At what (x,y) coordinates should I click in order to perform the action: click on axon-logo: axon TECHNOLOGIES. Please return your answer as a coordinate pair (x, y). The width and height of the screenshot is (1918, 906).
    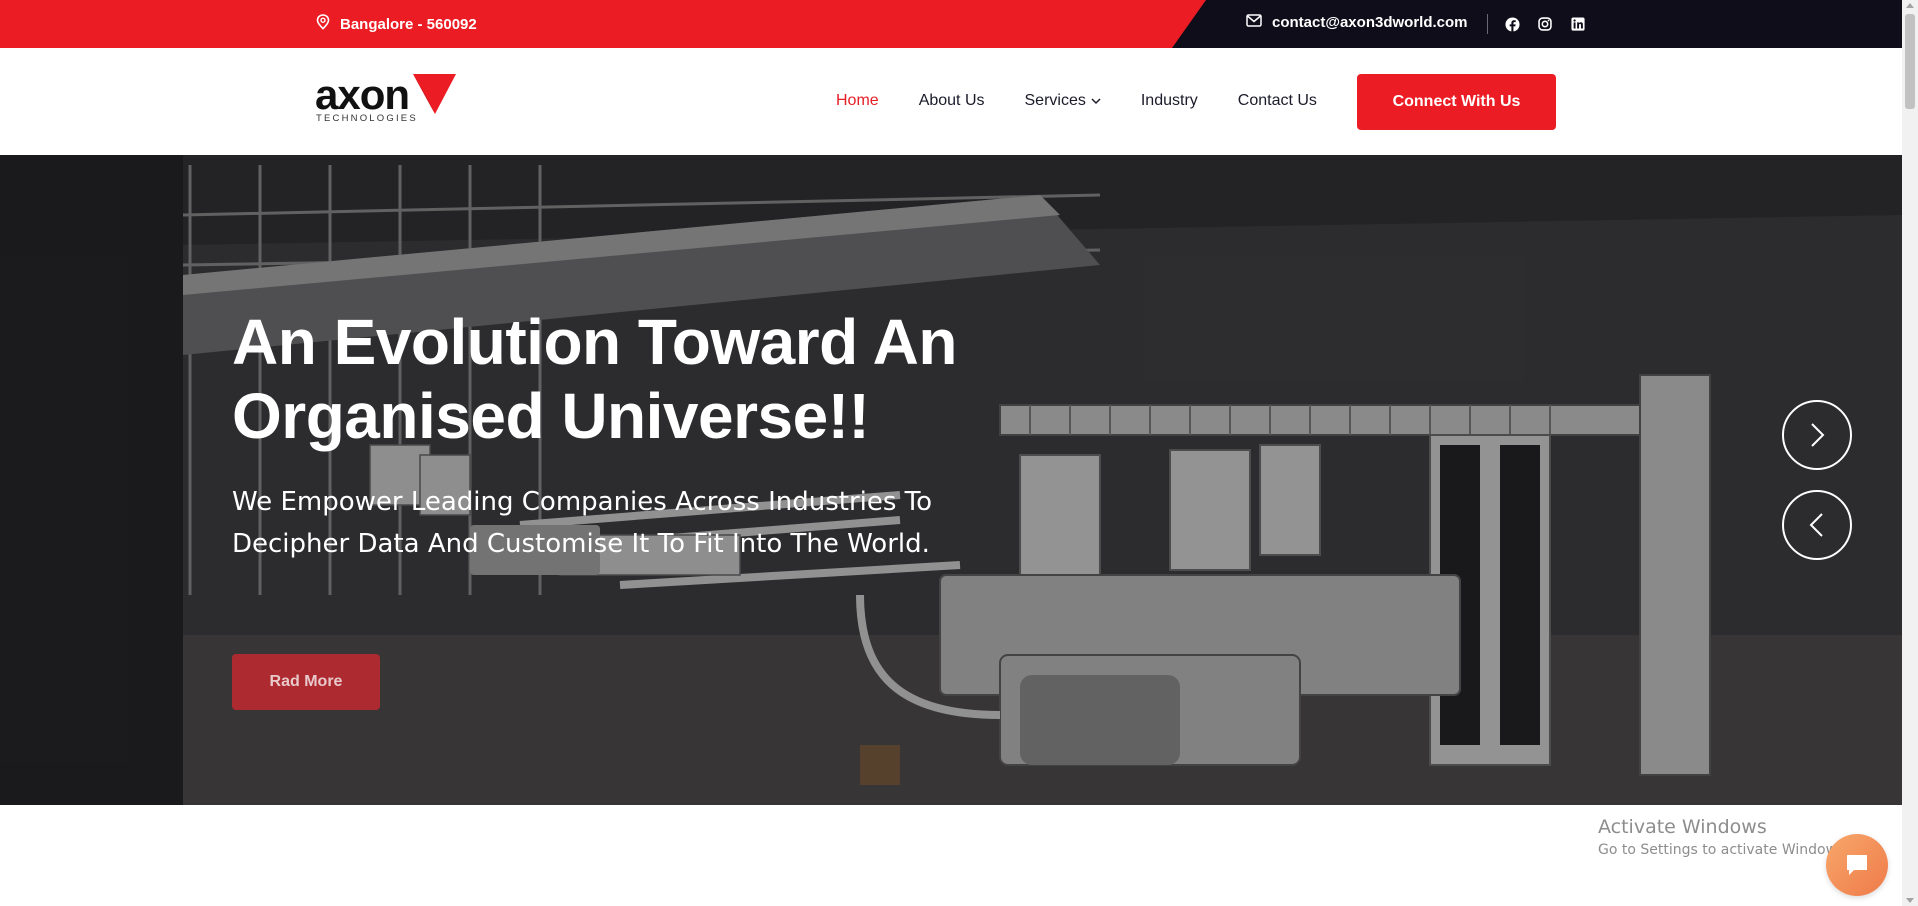
    Looking at the image, I should click on (385, 99).